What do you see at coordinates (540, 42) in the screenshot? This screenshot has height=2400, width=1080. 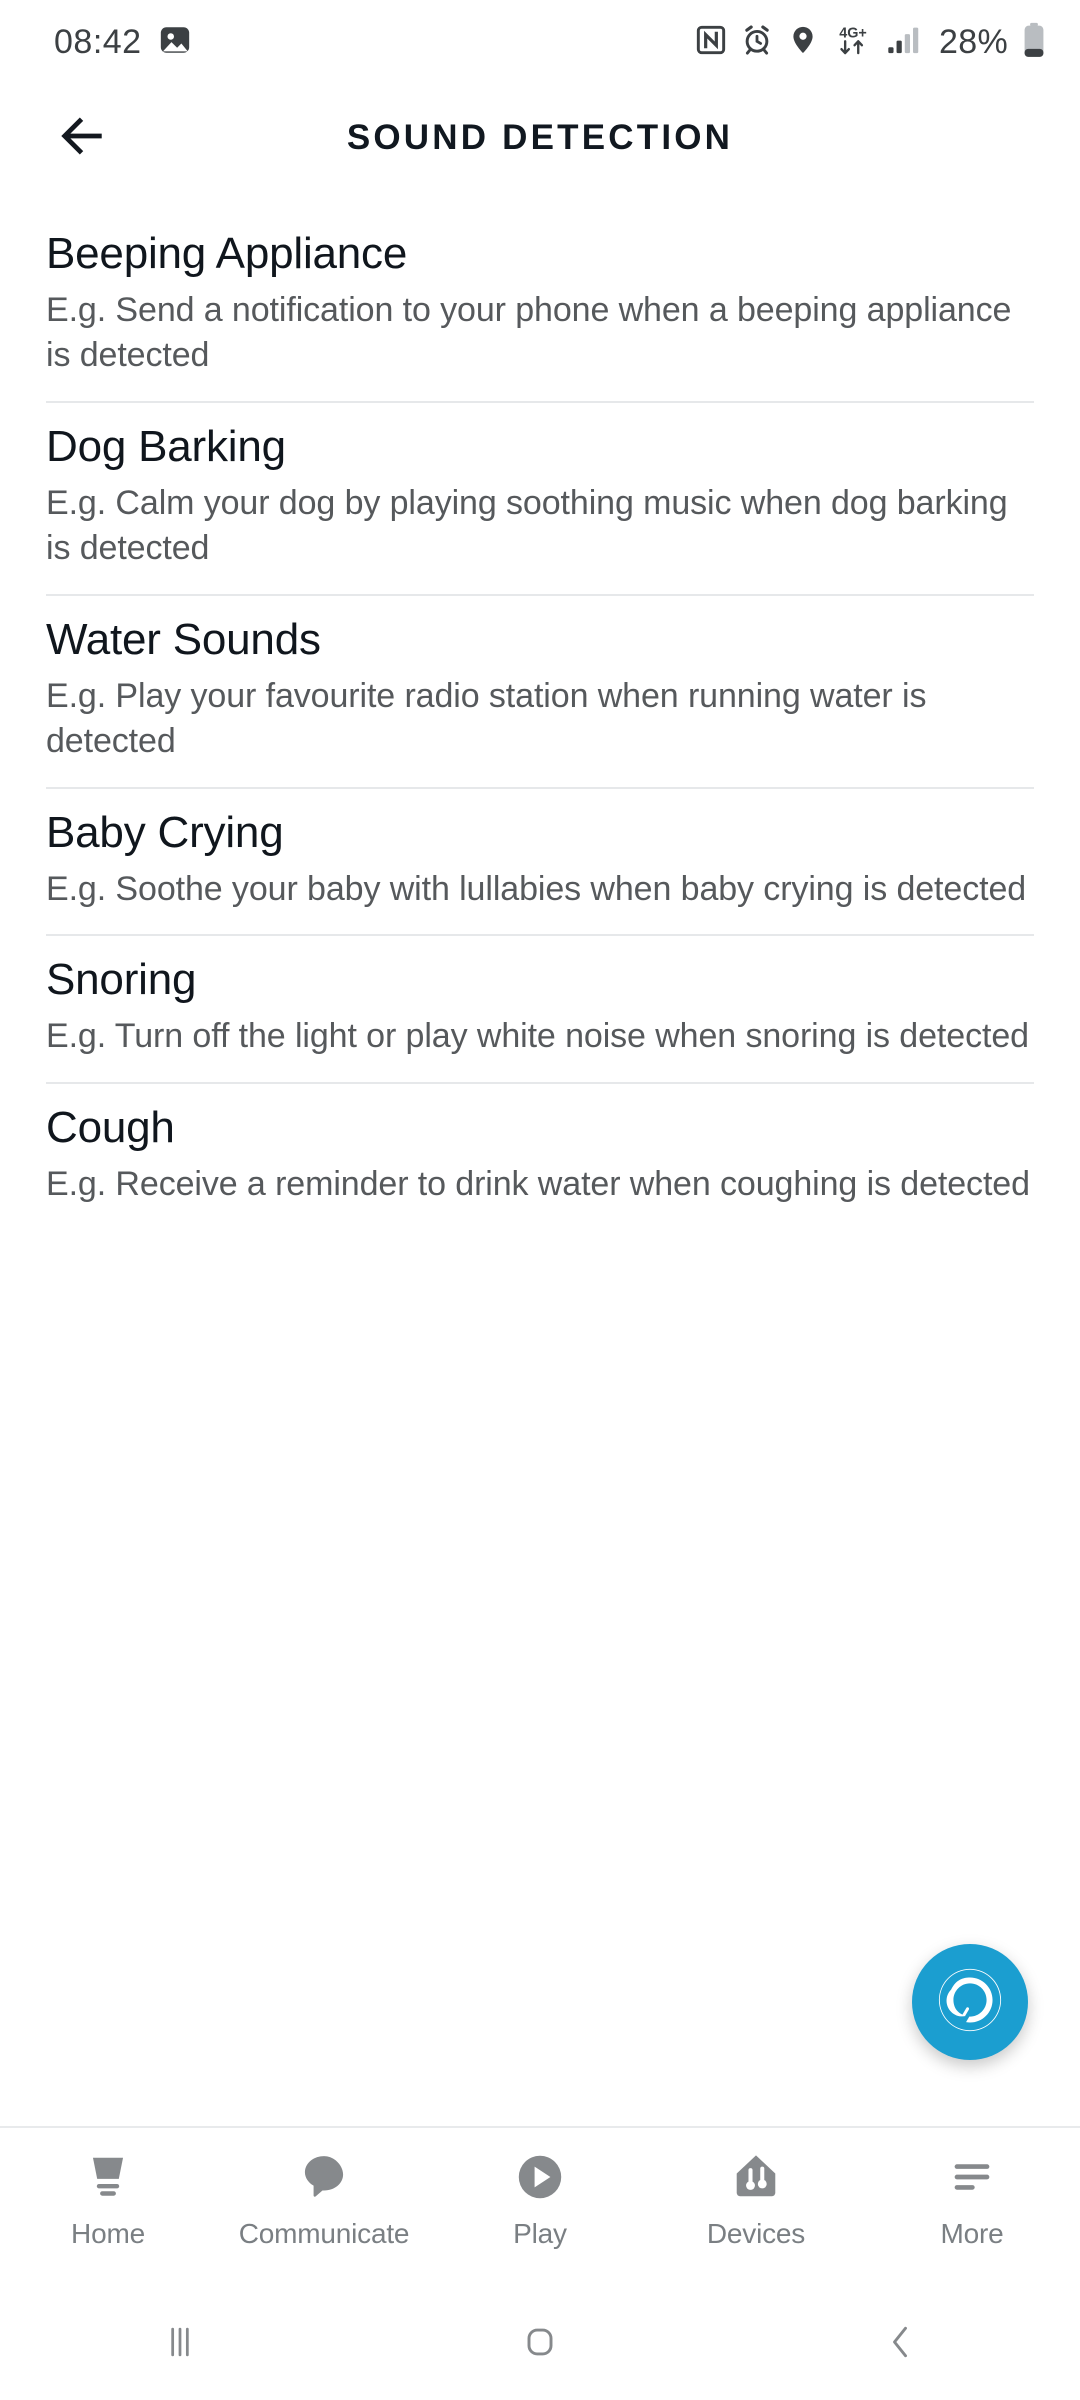 I see `status-bar: 08:42 4G+ 28%` at bounding box center [540, 42].